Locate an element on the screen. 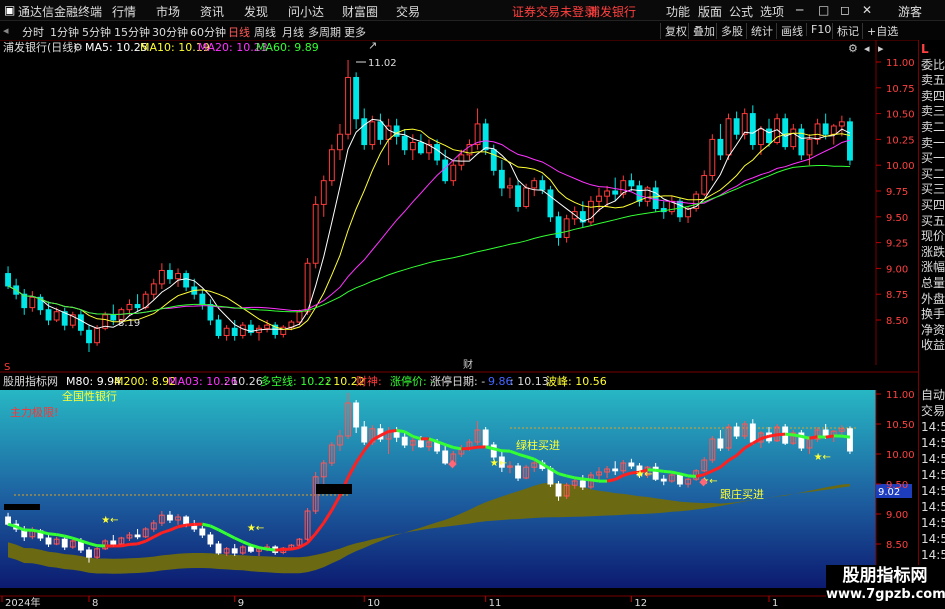 The height and width of the screenshot is (609, 945). current-stock-name: 浦发银行 is located at coordinates (612, 12).